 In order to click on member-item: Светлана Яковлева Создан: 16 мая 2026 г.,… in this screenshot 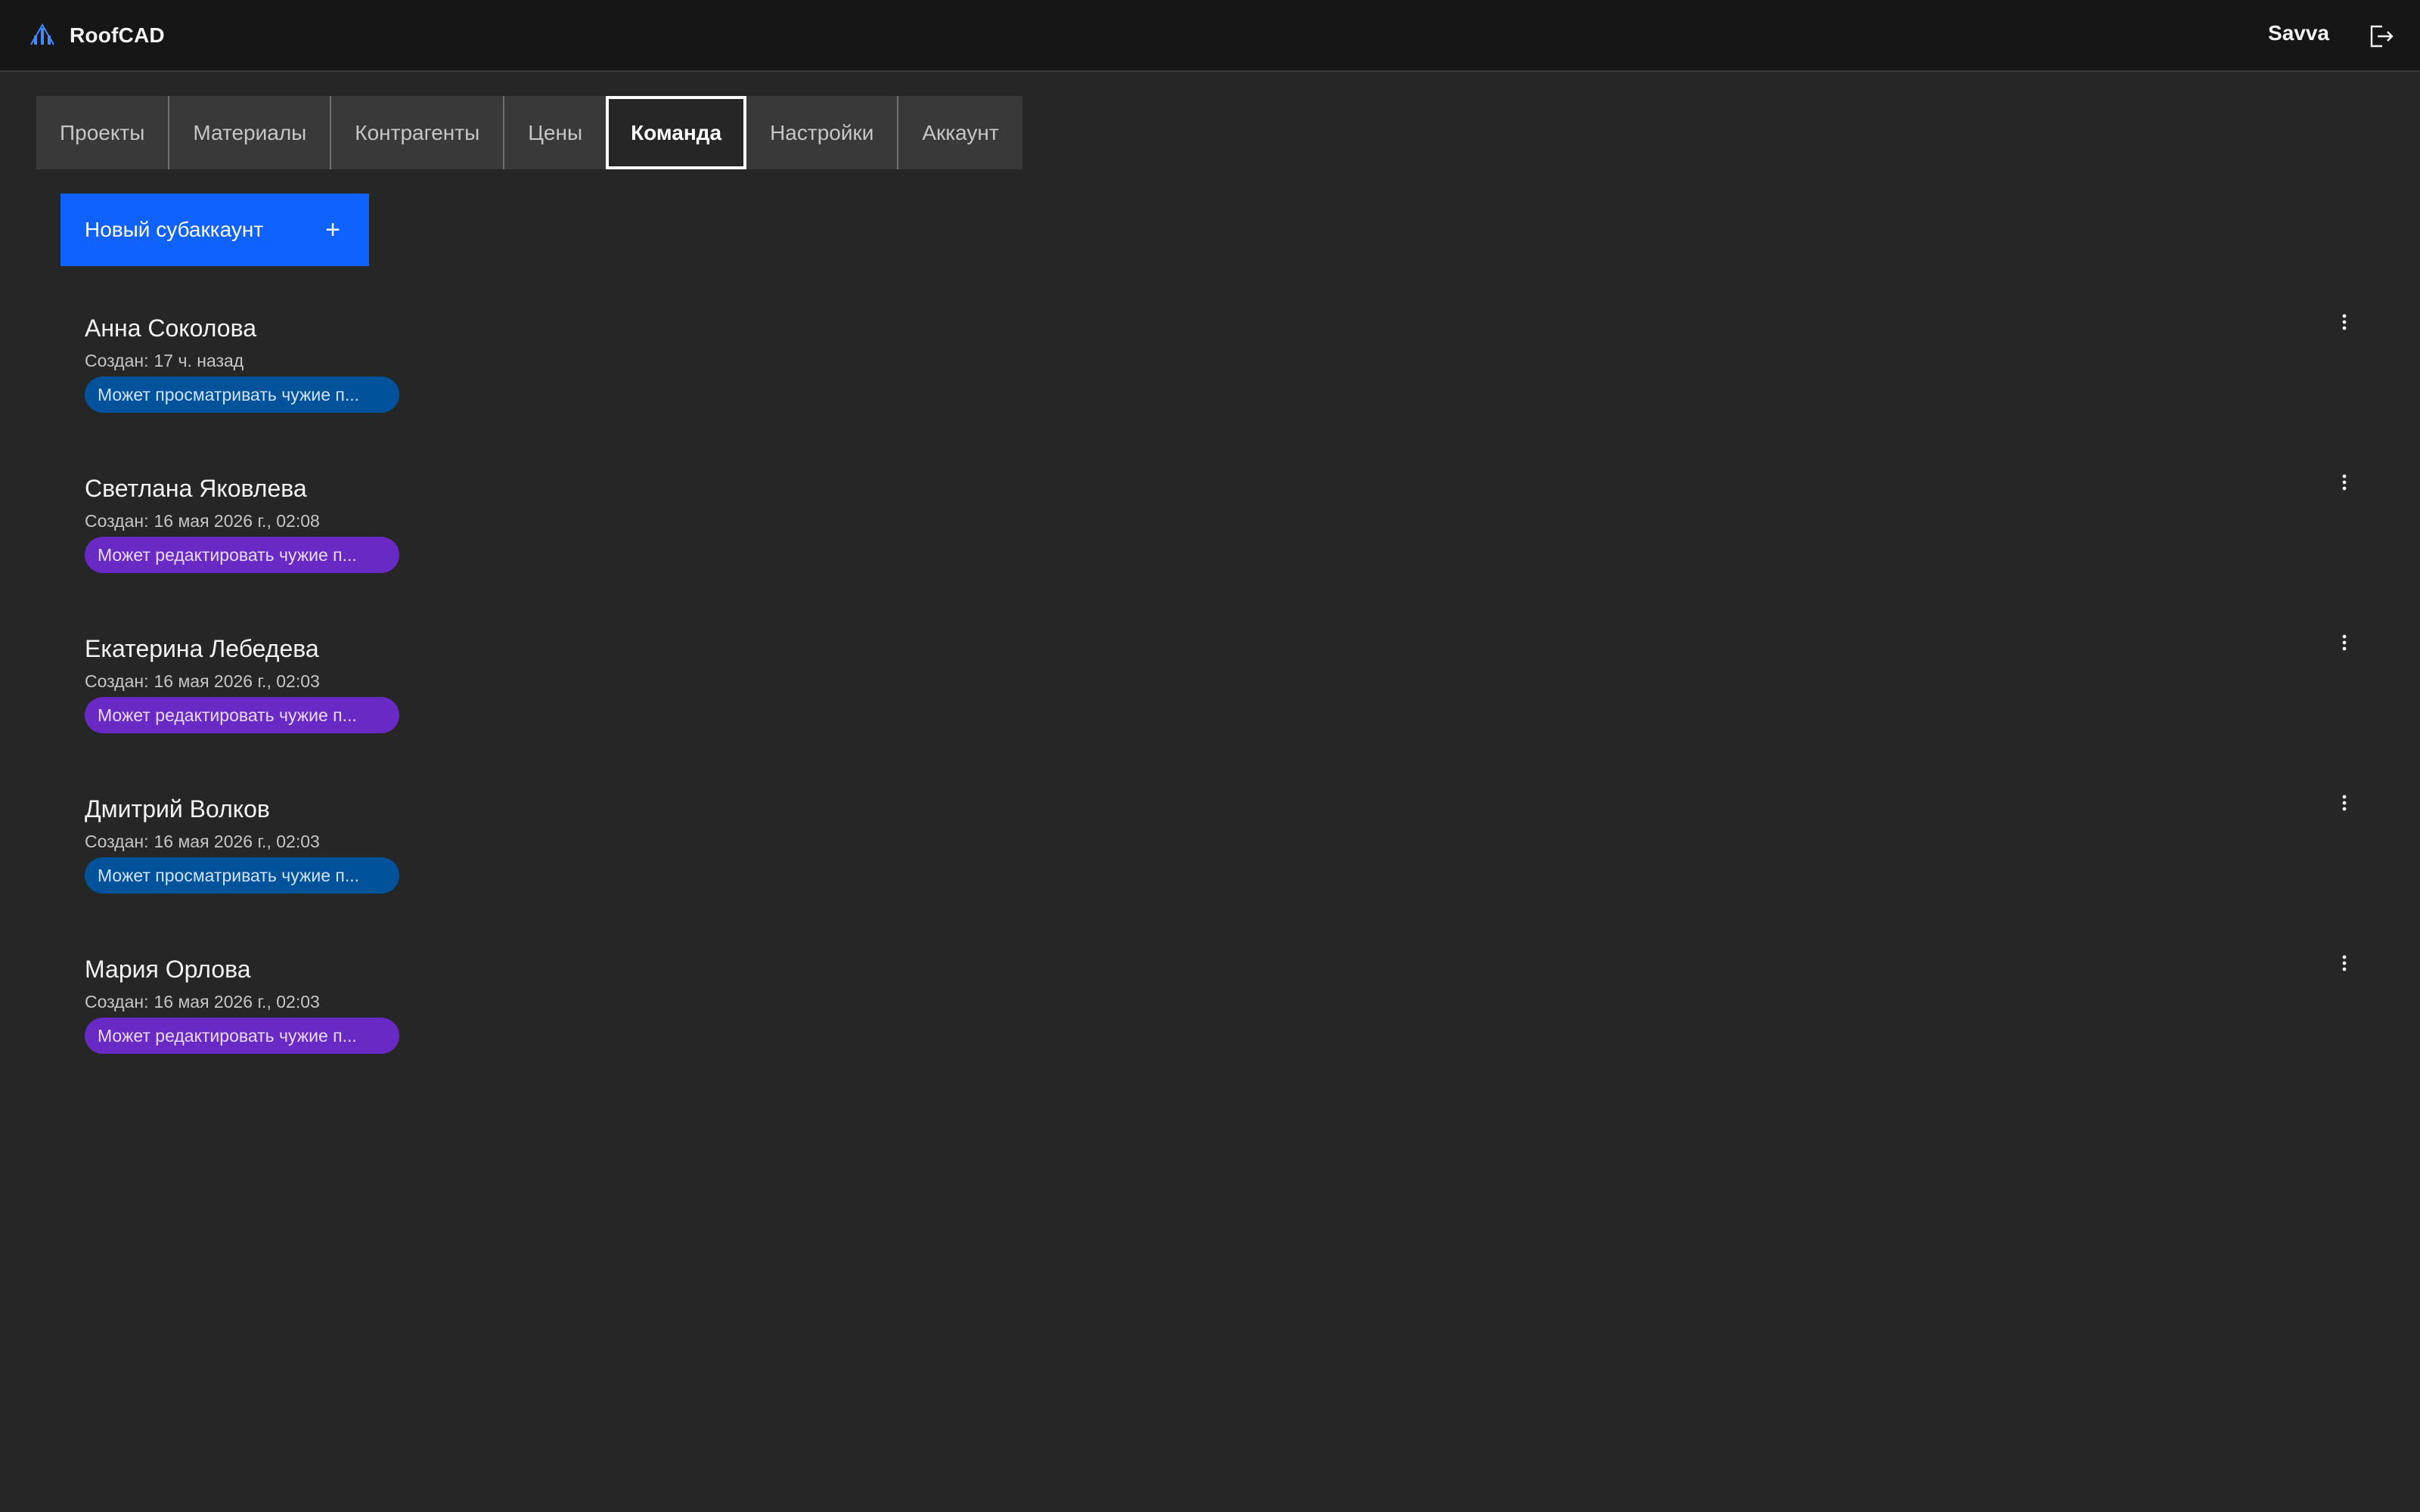, I will do `click(1210, 546)`.